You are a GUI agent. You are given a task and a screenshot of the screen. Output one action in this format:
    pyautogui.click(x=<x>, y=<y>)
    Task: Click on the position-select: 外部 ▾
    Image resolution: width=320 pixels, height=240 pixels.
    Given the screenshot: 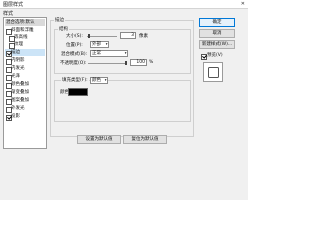 What is the action you would take?
    pyautogui.click(x=99, y=44)
    